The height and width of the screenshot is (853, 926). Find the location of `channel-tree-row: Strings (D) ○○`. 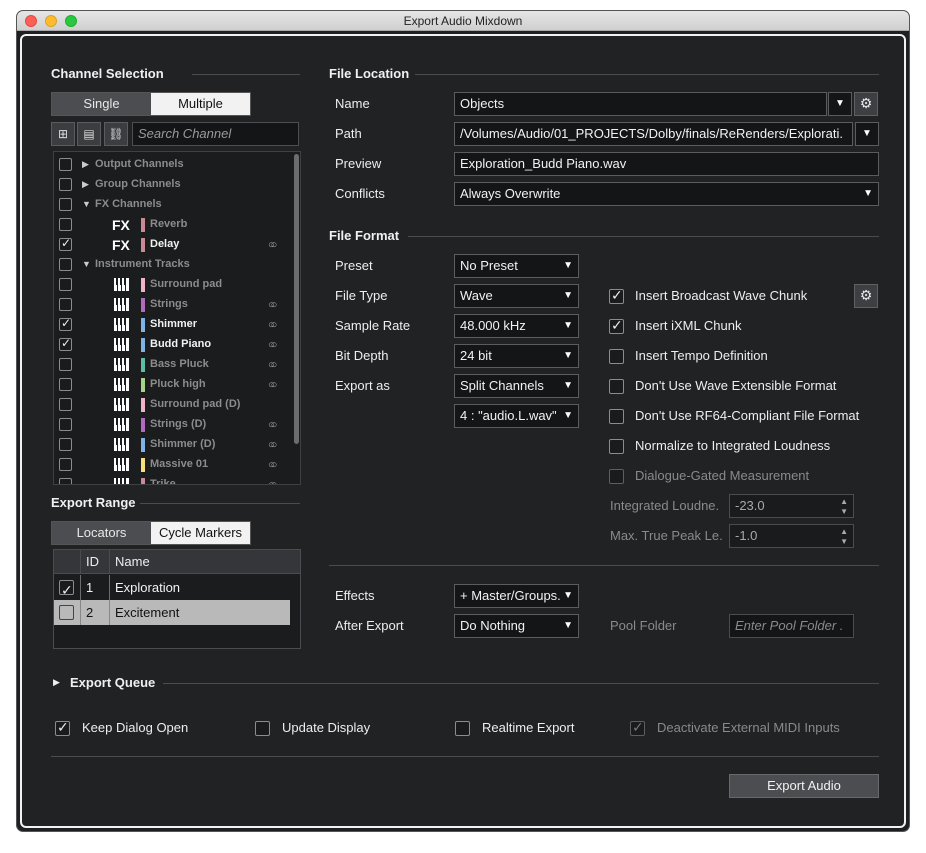

channel-tree-row: Strings (D) ○○ is located at coordinates (173, 425).